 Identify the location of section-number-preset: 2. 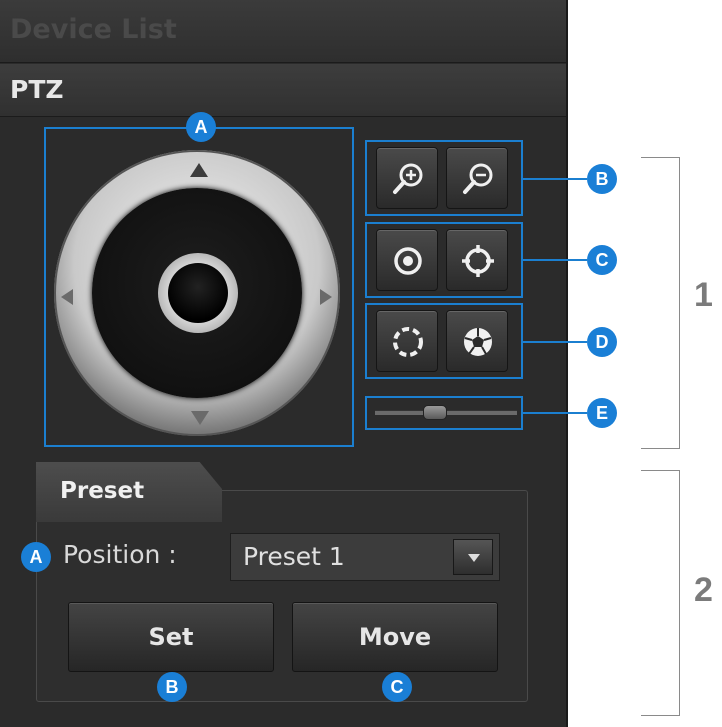
(703, 590).